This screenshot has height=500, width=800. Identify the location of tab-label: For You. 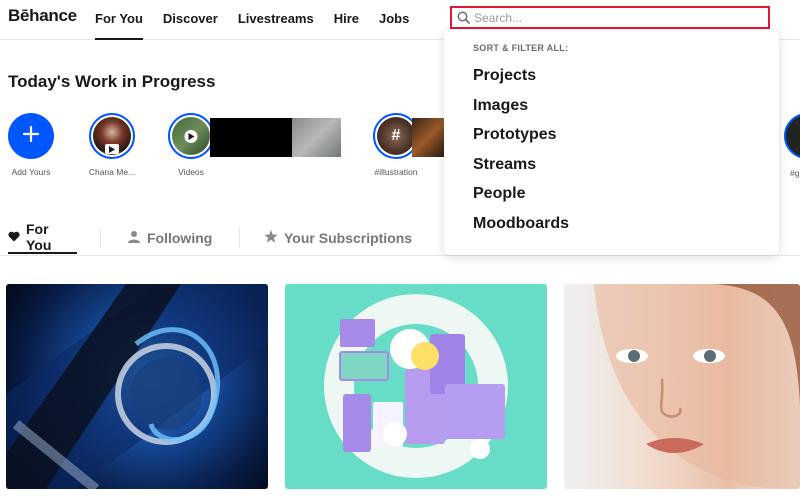
(39, 237).